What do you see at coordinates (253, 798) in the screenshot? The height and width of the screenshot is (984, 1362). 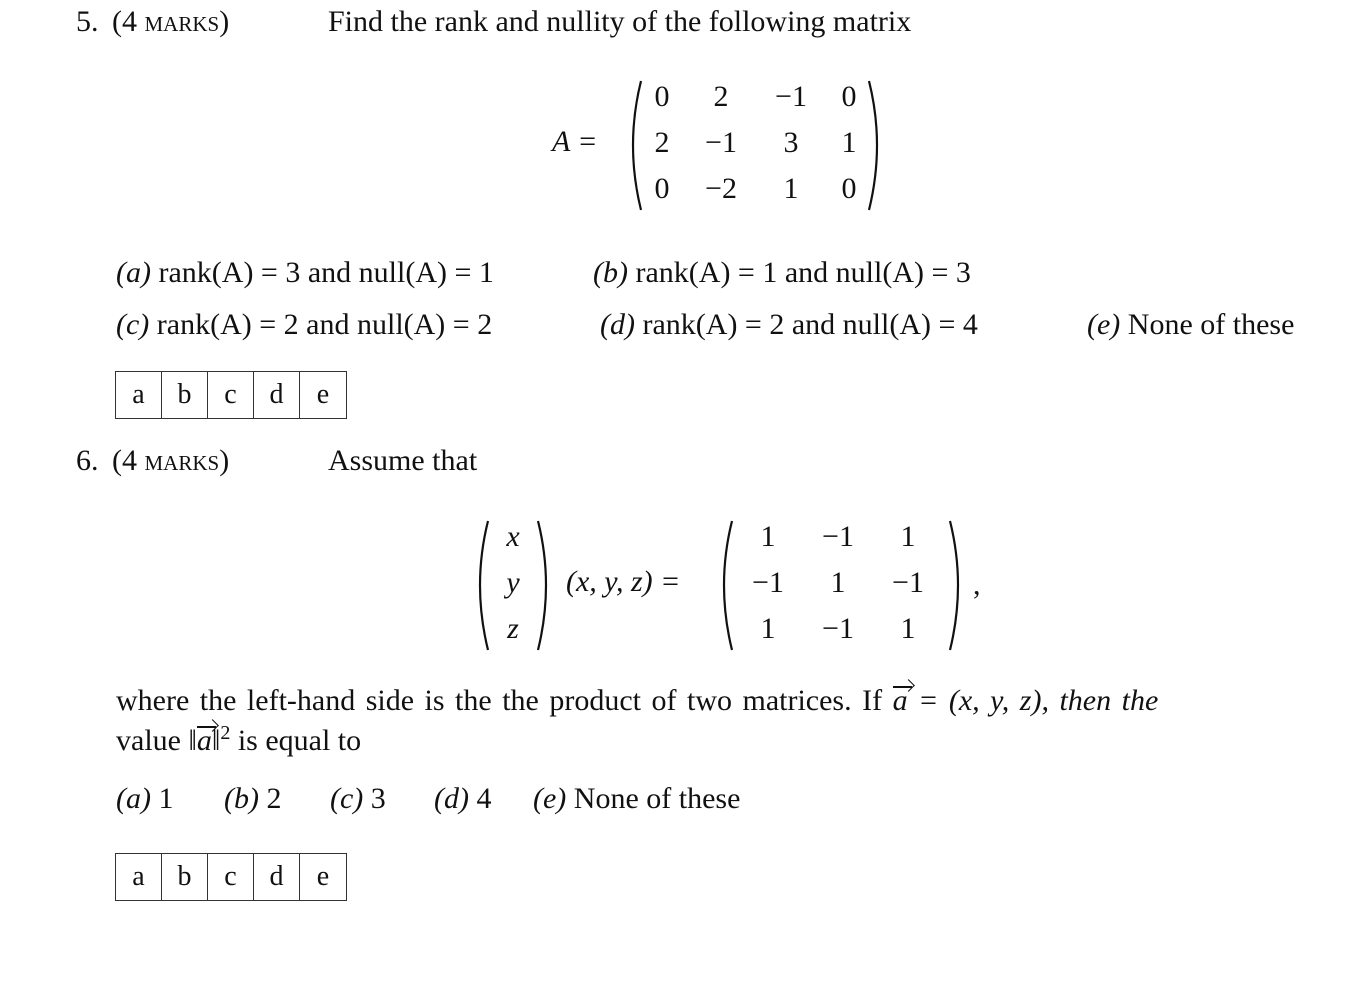 I see `q6-option-b: (b) 2` at bounding box center [253, 798].